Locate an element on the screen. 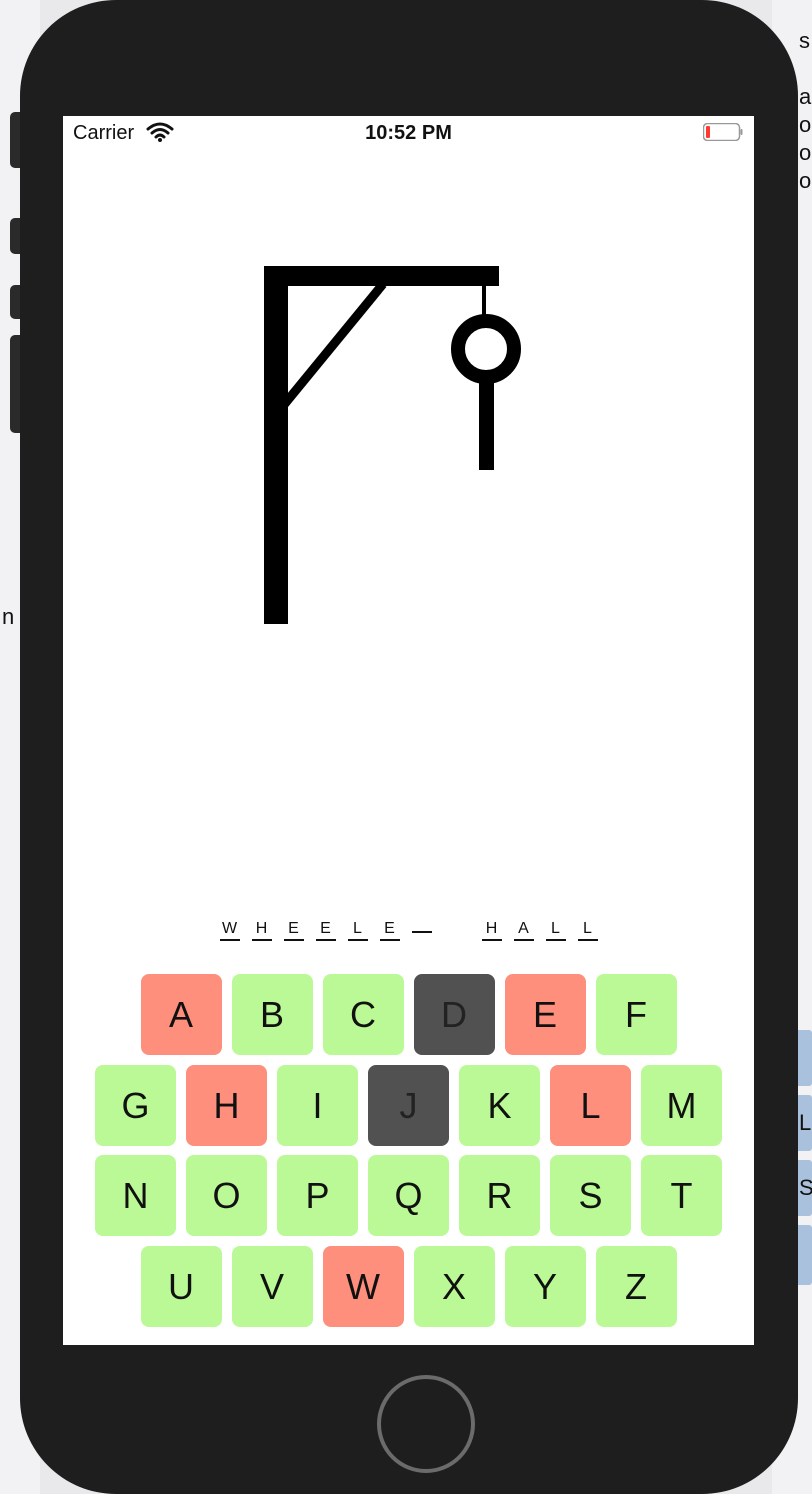 Image resolution: width=812 pixels, height=1494 pixels. key-z: Z is located at coordinates (636, 1286).